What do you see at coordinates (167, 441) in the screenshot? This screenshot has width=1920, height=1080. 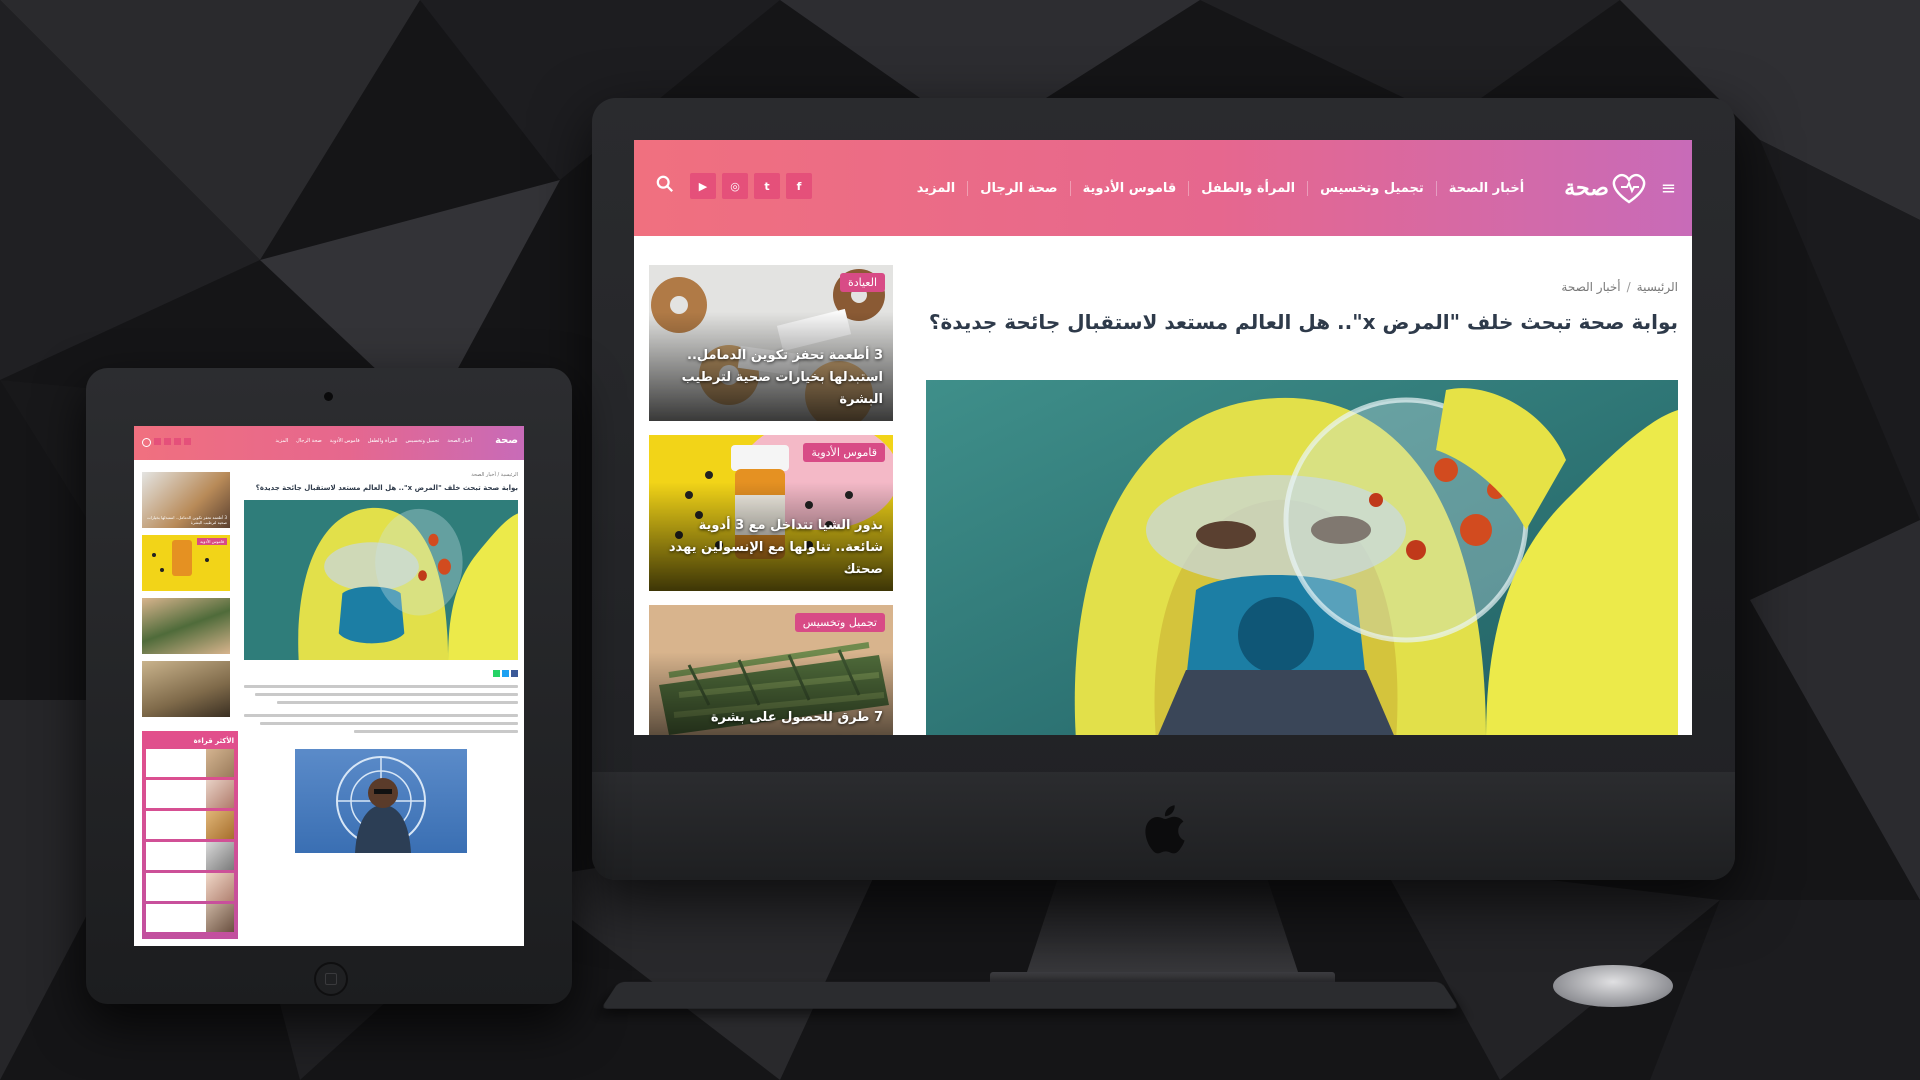 I see `tablet-instagram-icon` at bounding box center [167, 441].